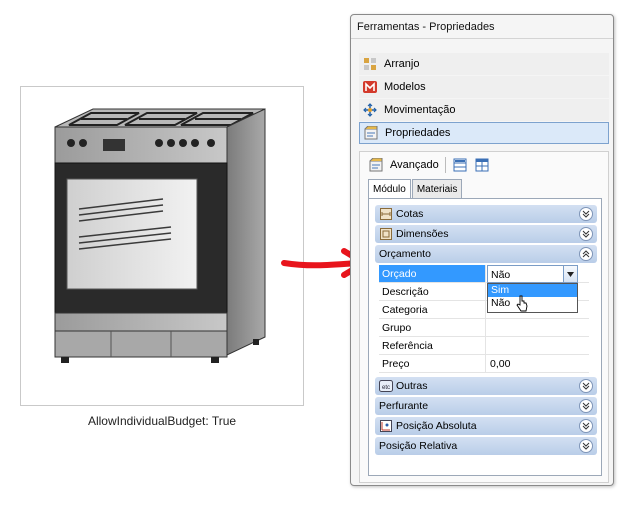  What do you see at coordinates (418, 133) in the screenshot?
I see `nav-item-label: Propriedades` at bounding box center [418, 133].